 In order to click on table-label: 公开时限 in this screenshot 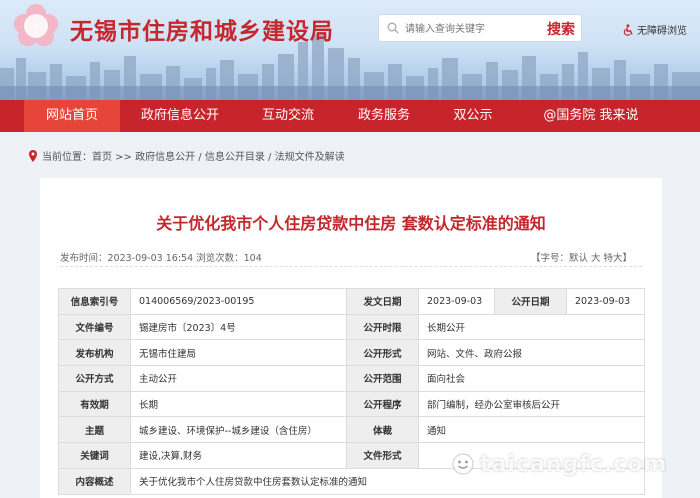, I will do `click(382, 327)`.